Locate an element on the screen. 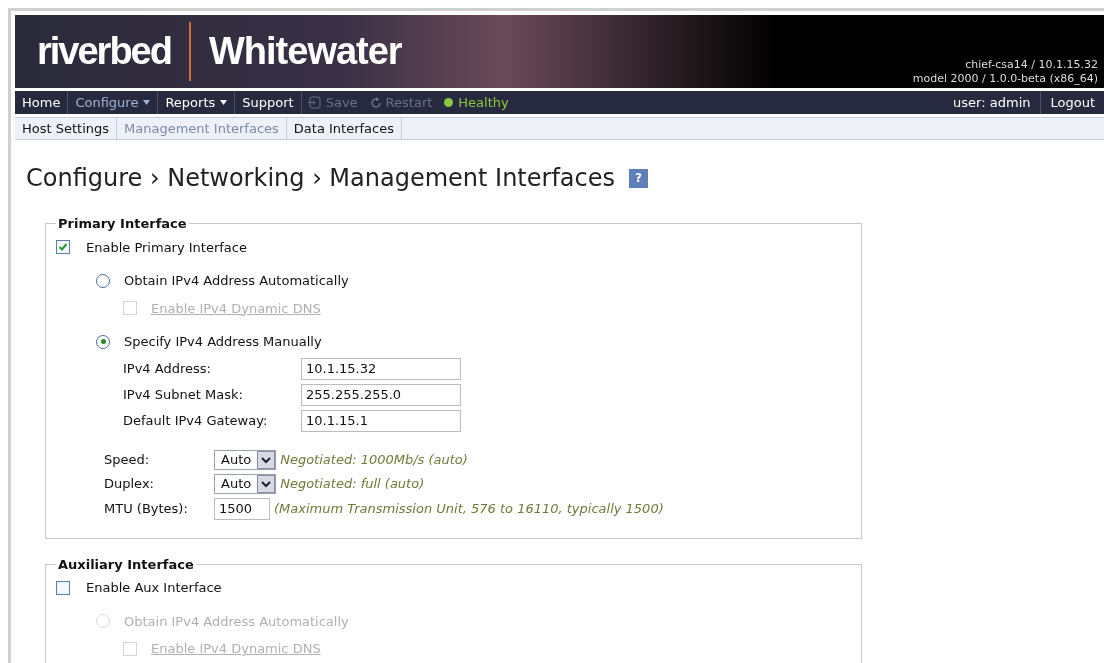 The image size is (1104, 663). hint-text: Negotiated: 1000Mb/s (auto) is located at coordinates (374, 459).